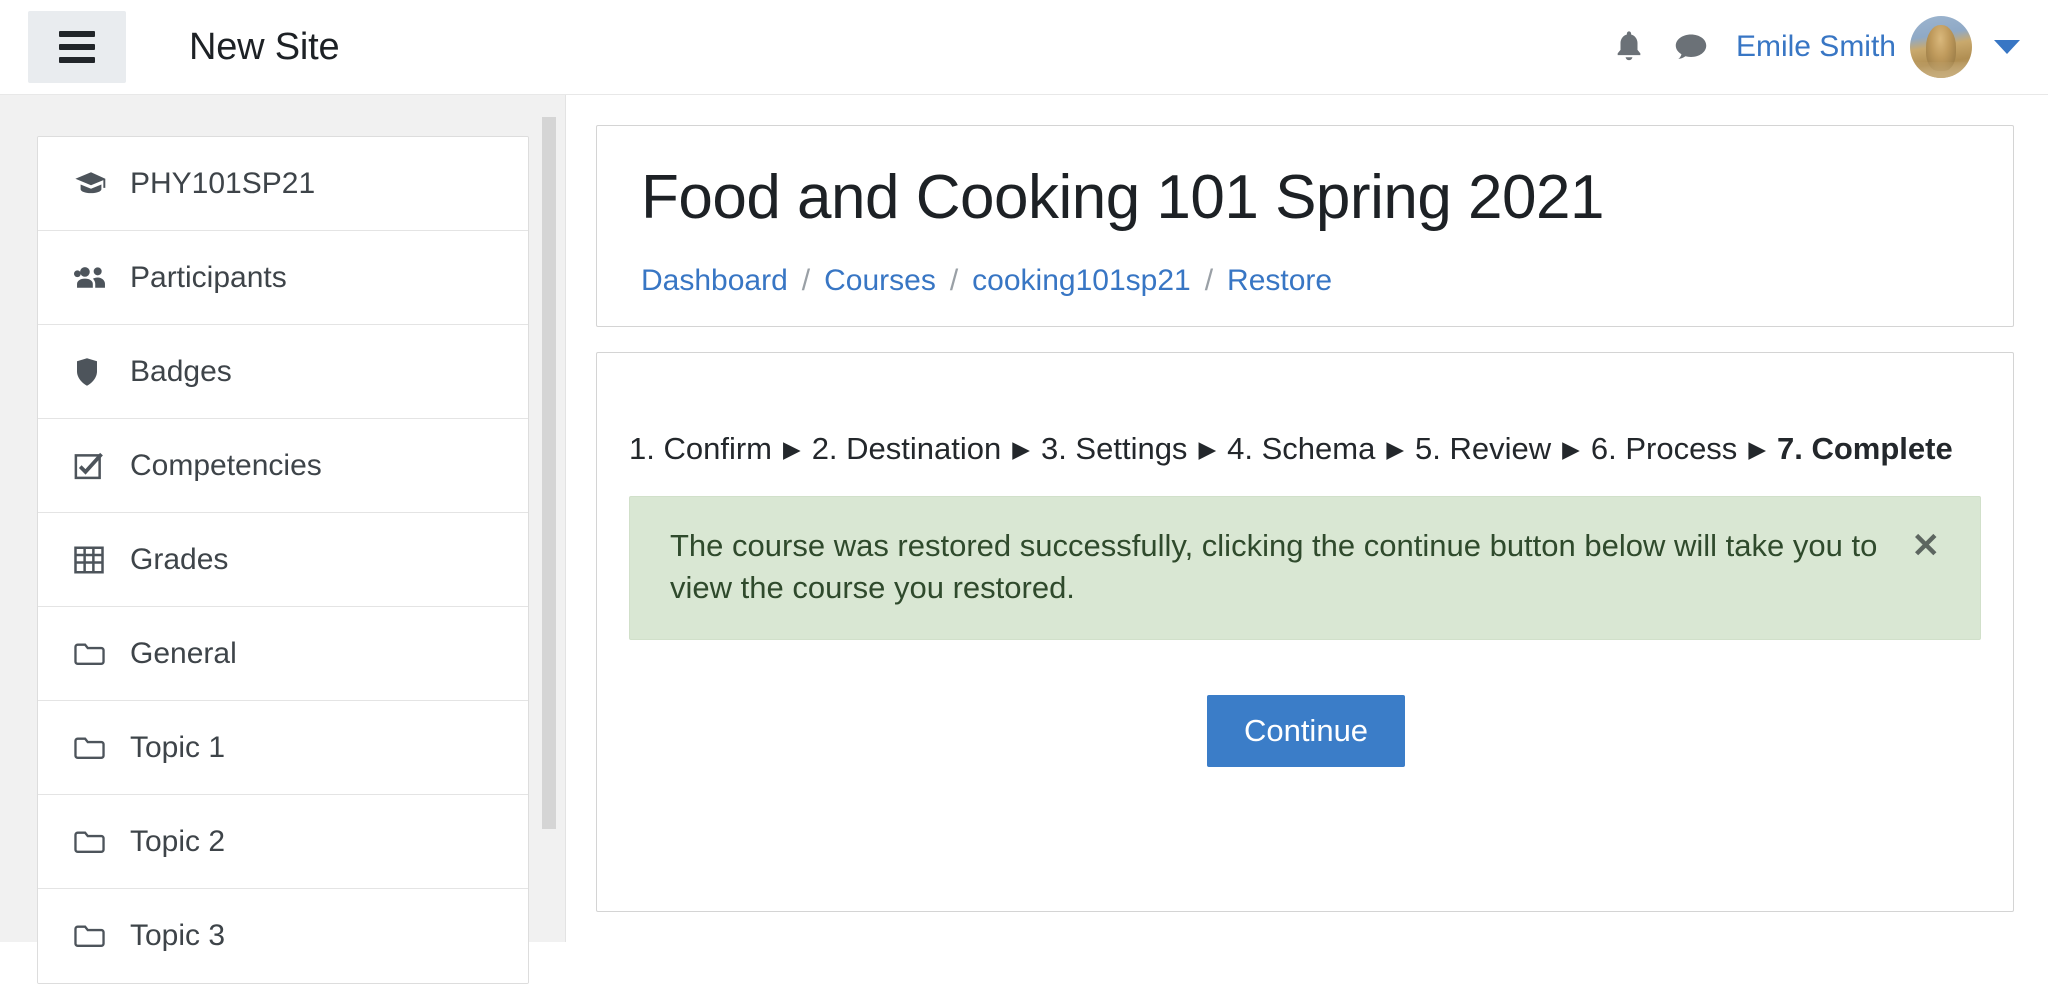 This screenshot has width=2048, height=984. Describe the element at coordinates (1865, 448) in the screenshot. I see `step-complete: 7. Complete` at that location.